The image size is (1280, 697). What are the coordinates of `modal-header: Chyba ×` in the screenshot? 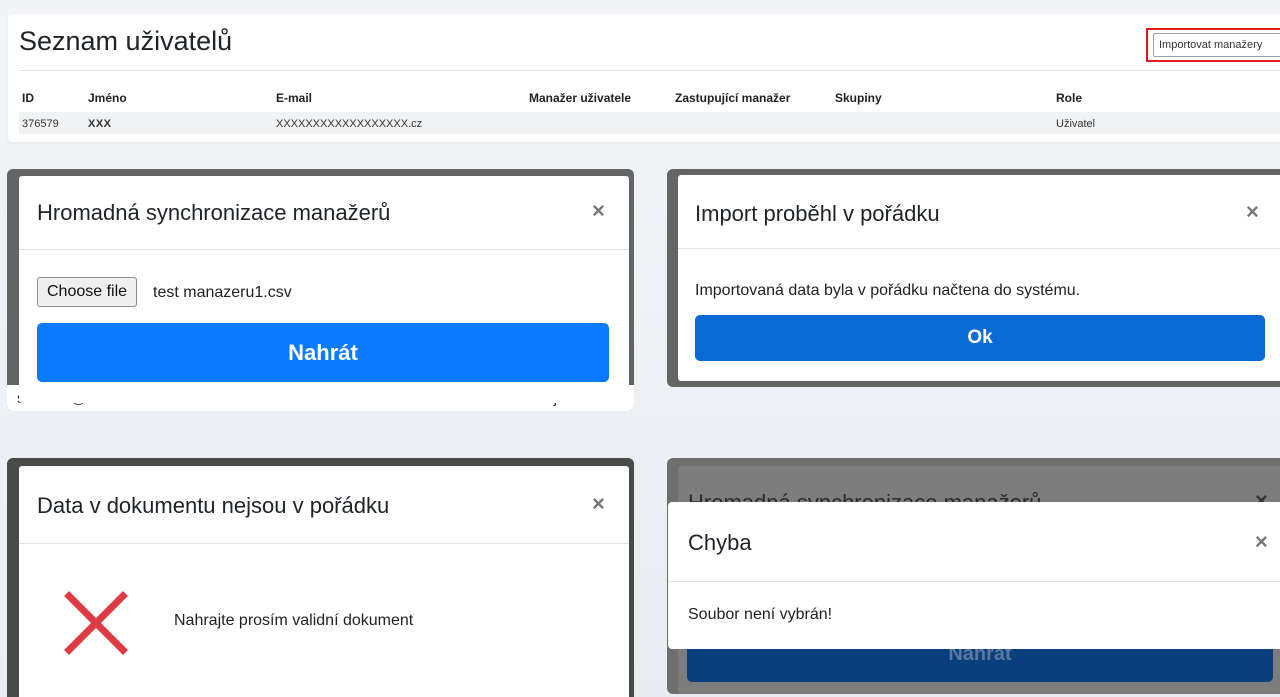 It's located at (974, 542).